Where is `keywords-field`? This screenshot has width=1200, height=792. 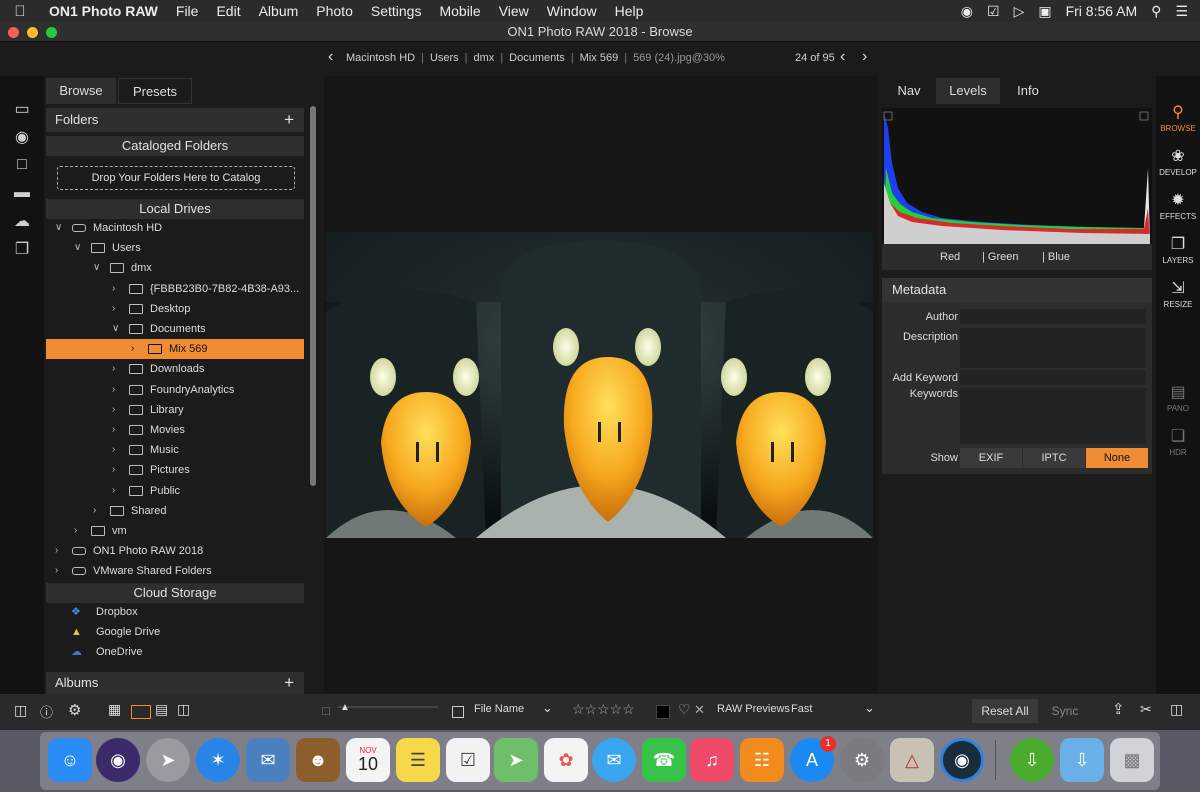 keywords-field is located at coordinates (1053, 416).